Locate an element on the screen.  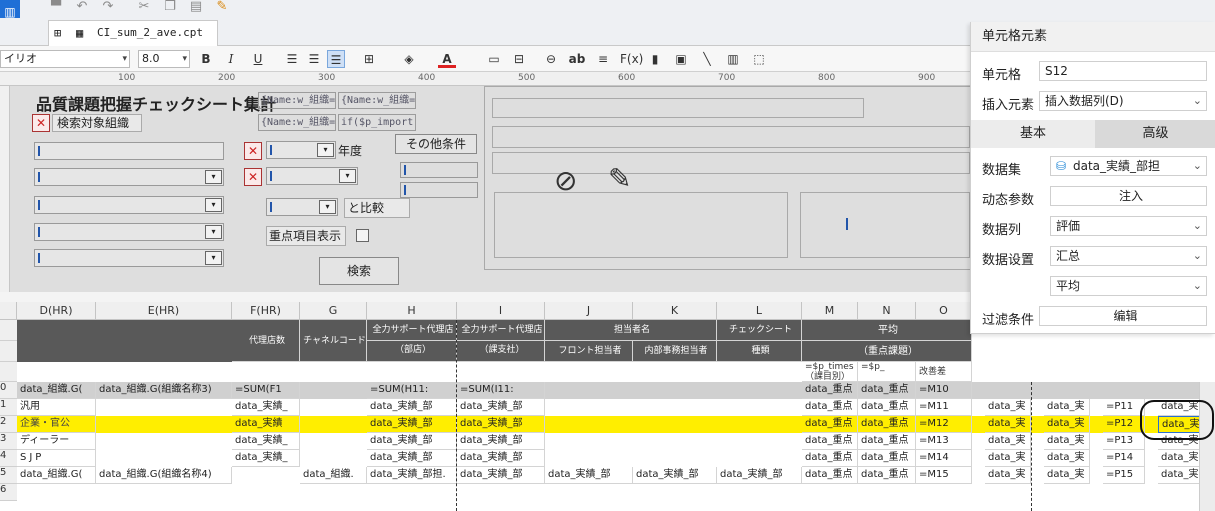
row-header: 6 is located at coordinates (8, 492).